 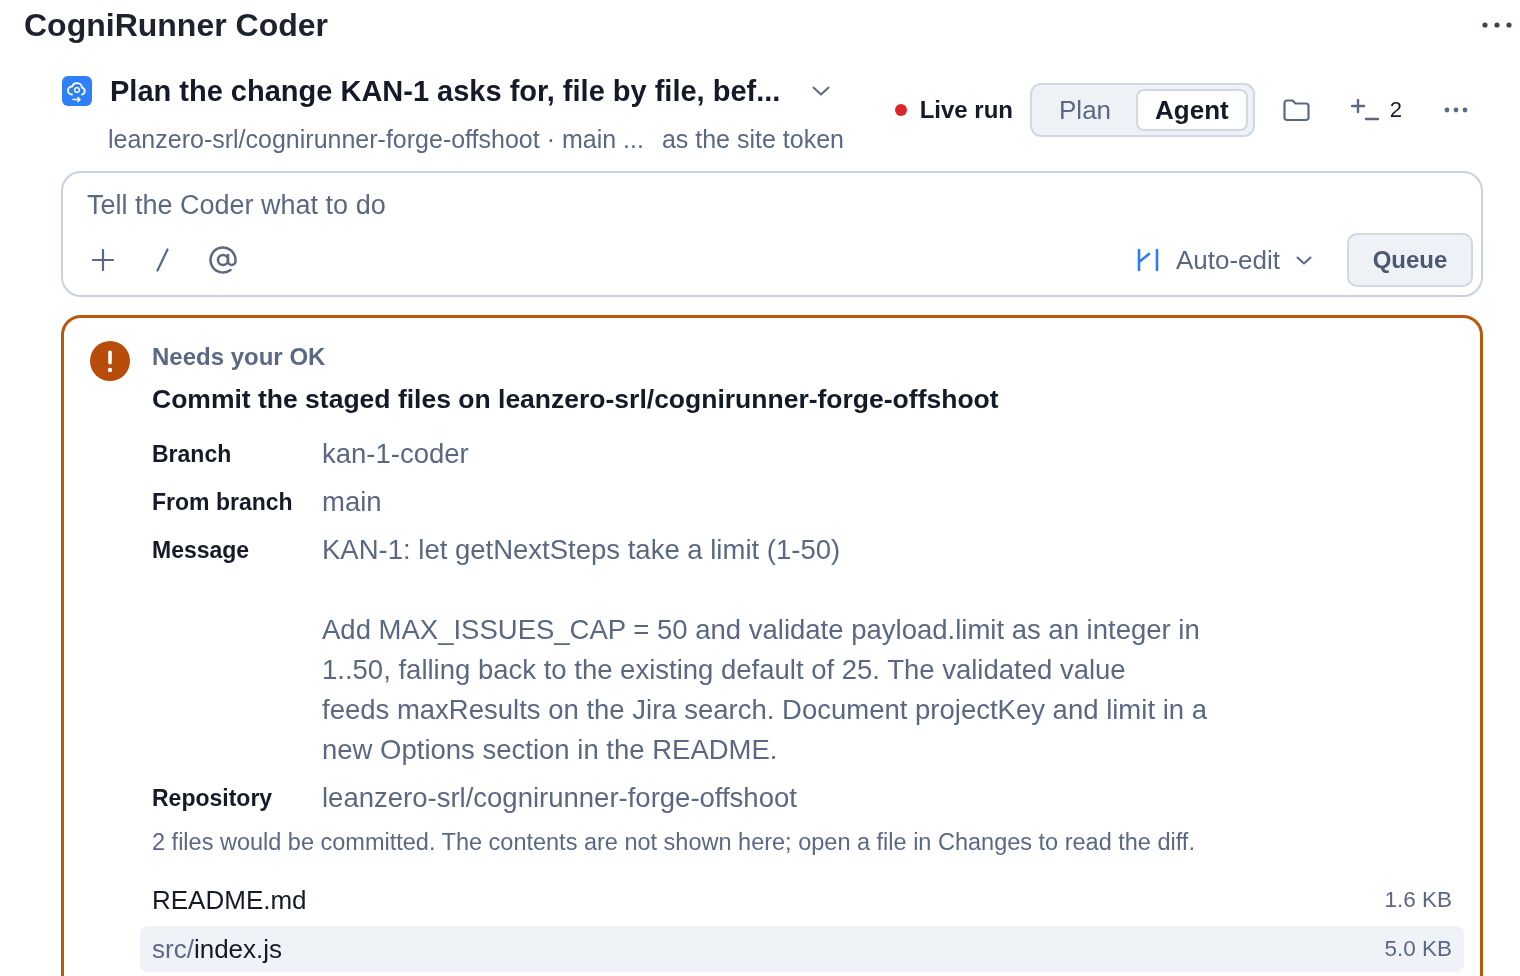 What do you see at coordinates (239, 357) in the screenshot?
I see `approval-status: Needs your OK` at bounding box center [239, 357].